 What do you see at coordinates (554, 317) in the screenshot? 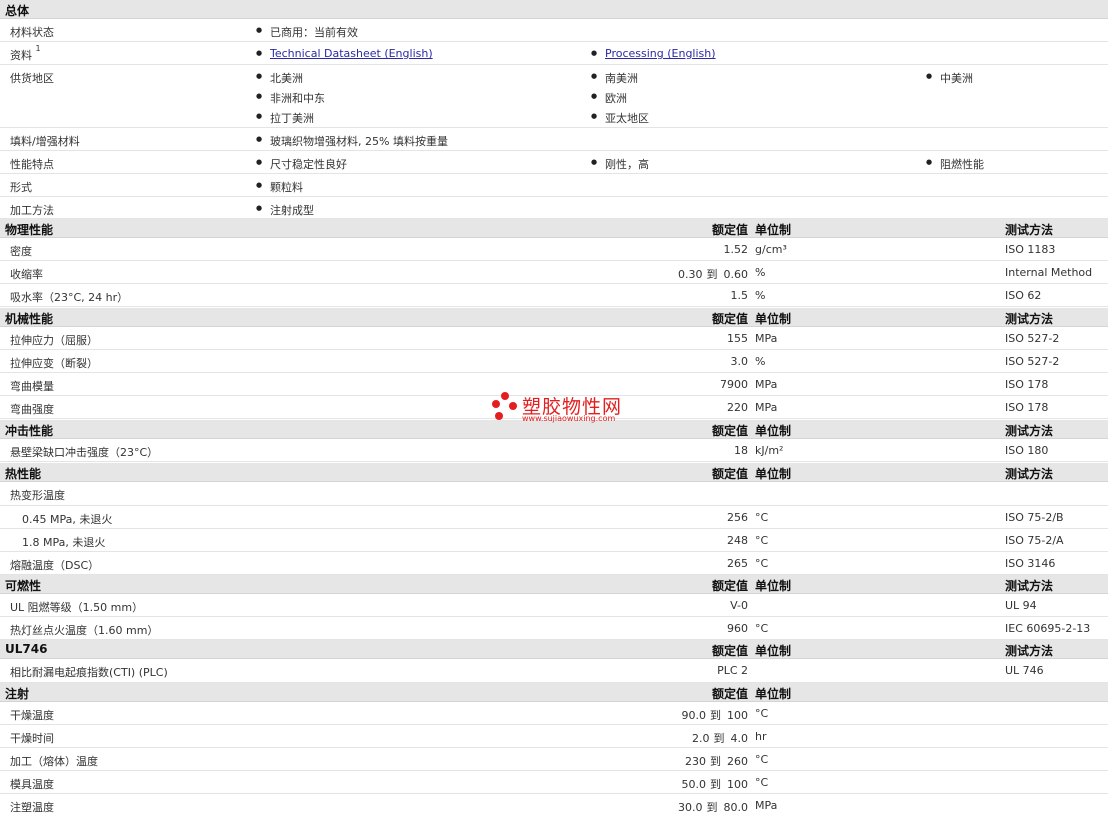
I see `section-mechanical: 机械性能 额定值 单位制 测试方法` at bounding box center [554, 317].